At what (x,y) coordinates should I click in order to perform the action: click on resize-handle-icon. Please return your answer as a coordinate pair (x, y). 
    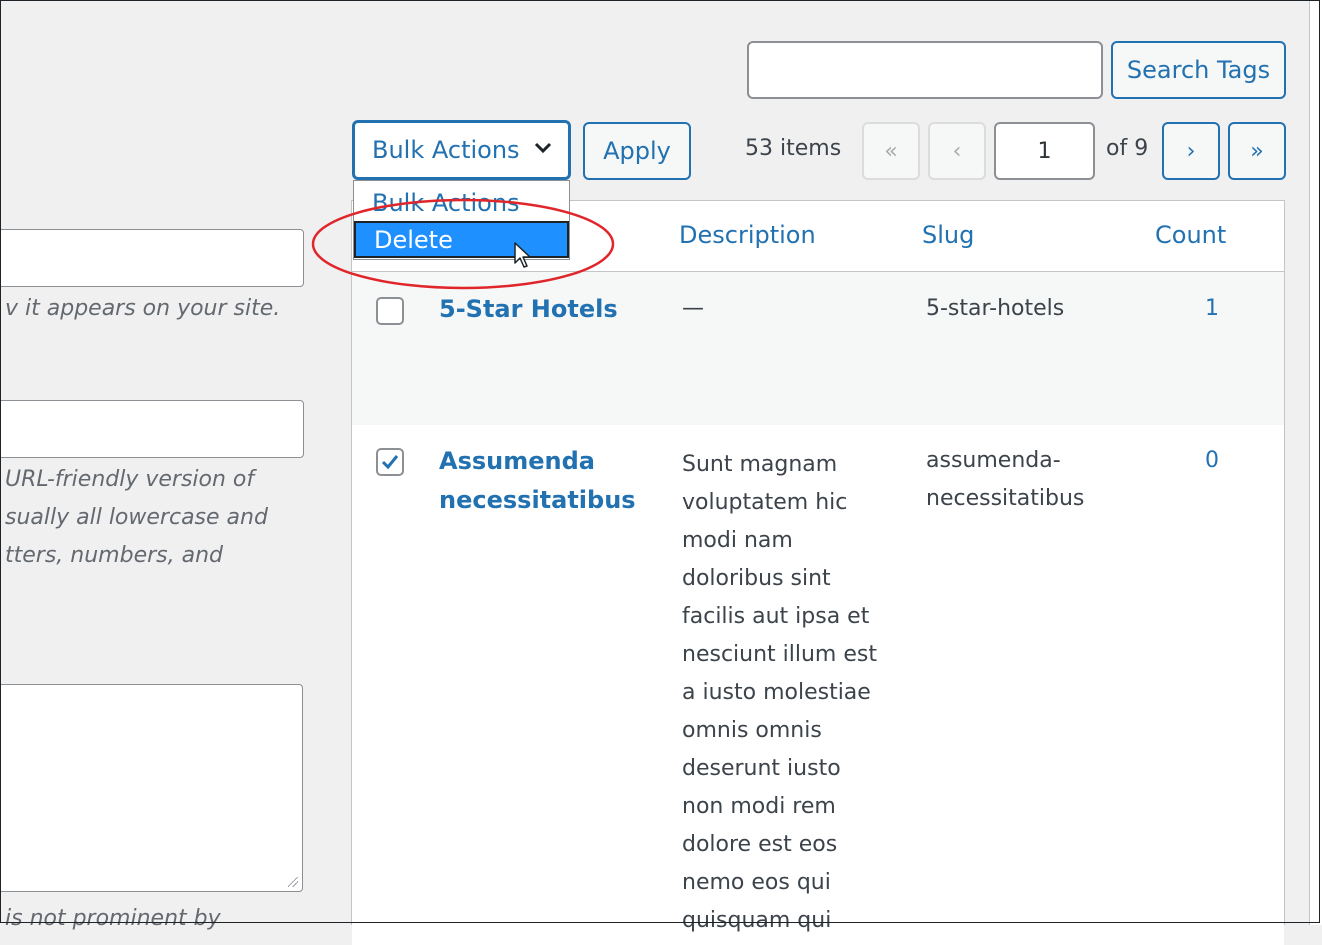
    Looking at the image, I should click on (293, 882).